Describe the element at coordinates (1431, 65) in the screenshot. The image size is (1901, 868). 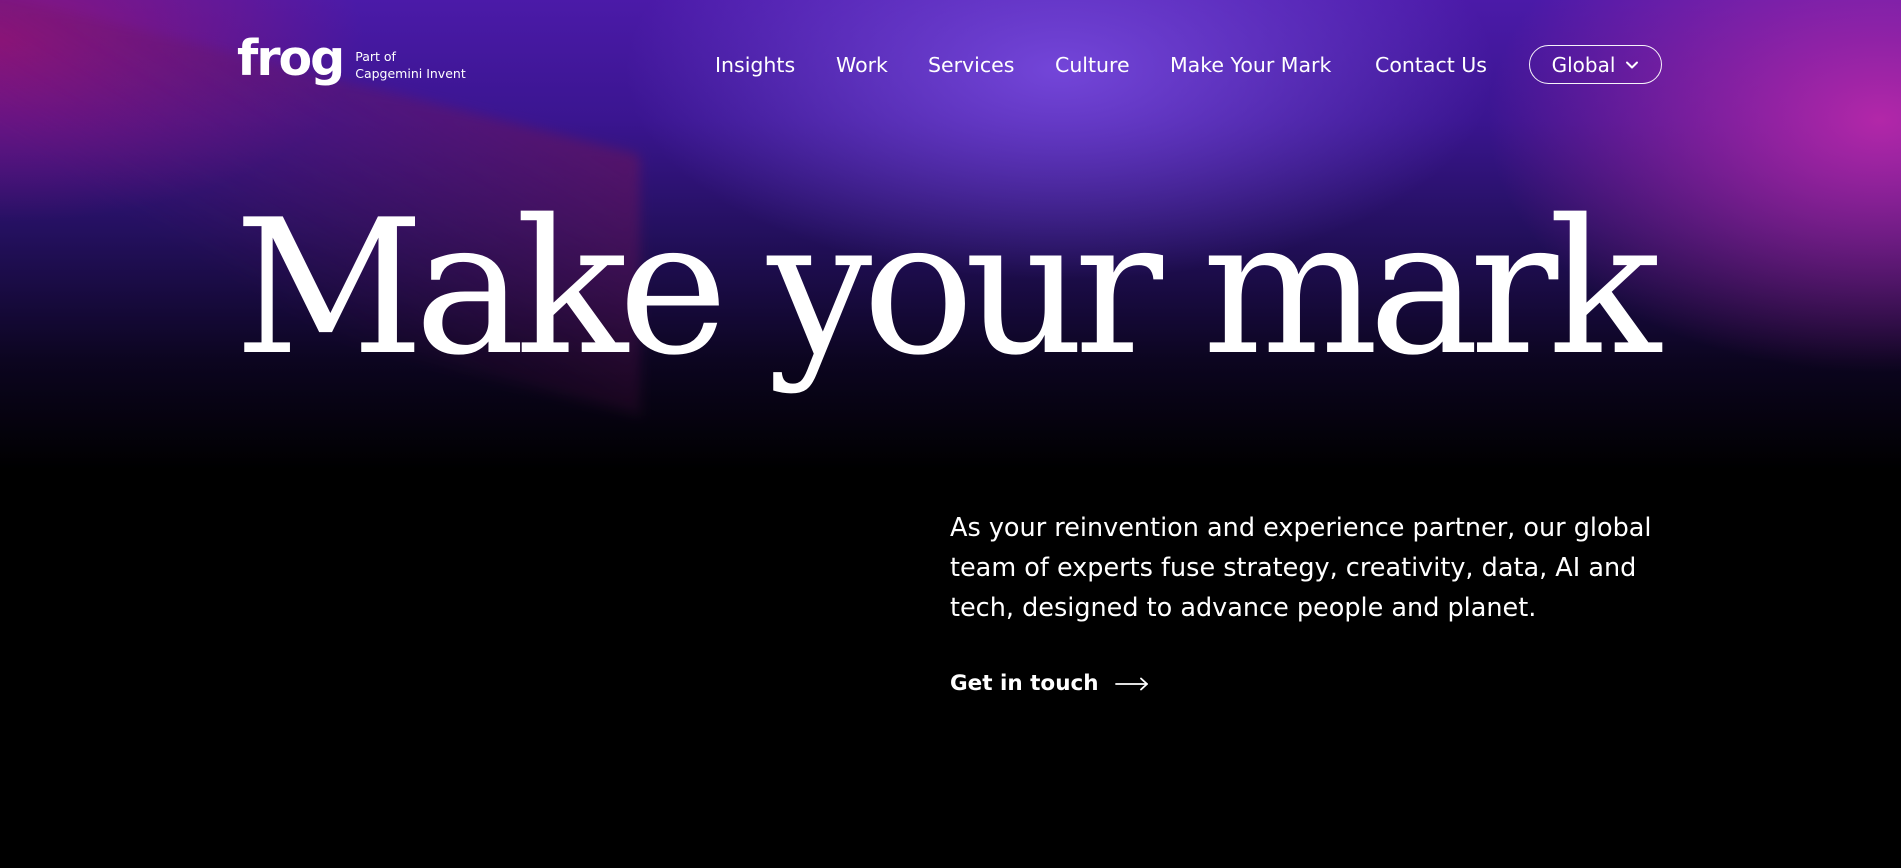
I see `nav-item-contact-us: Contact Us` at that location.